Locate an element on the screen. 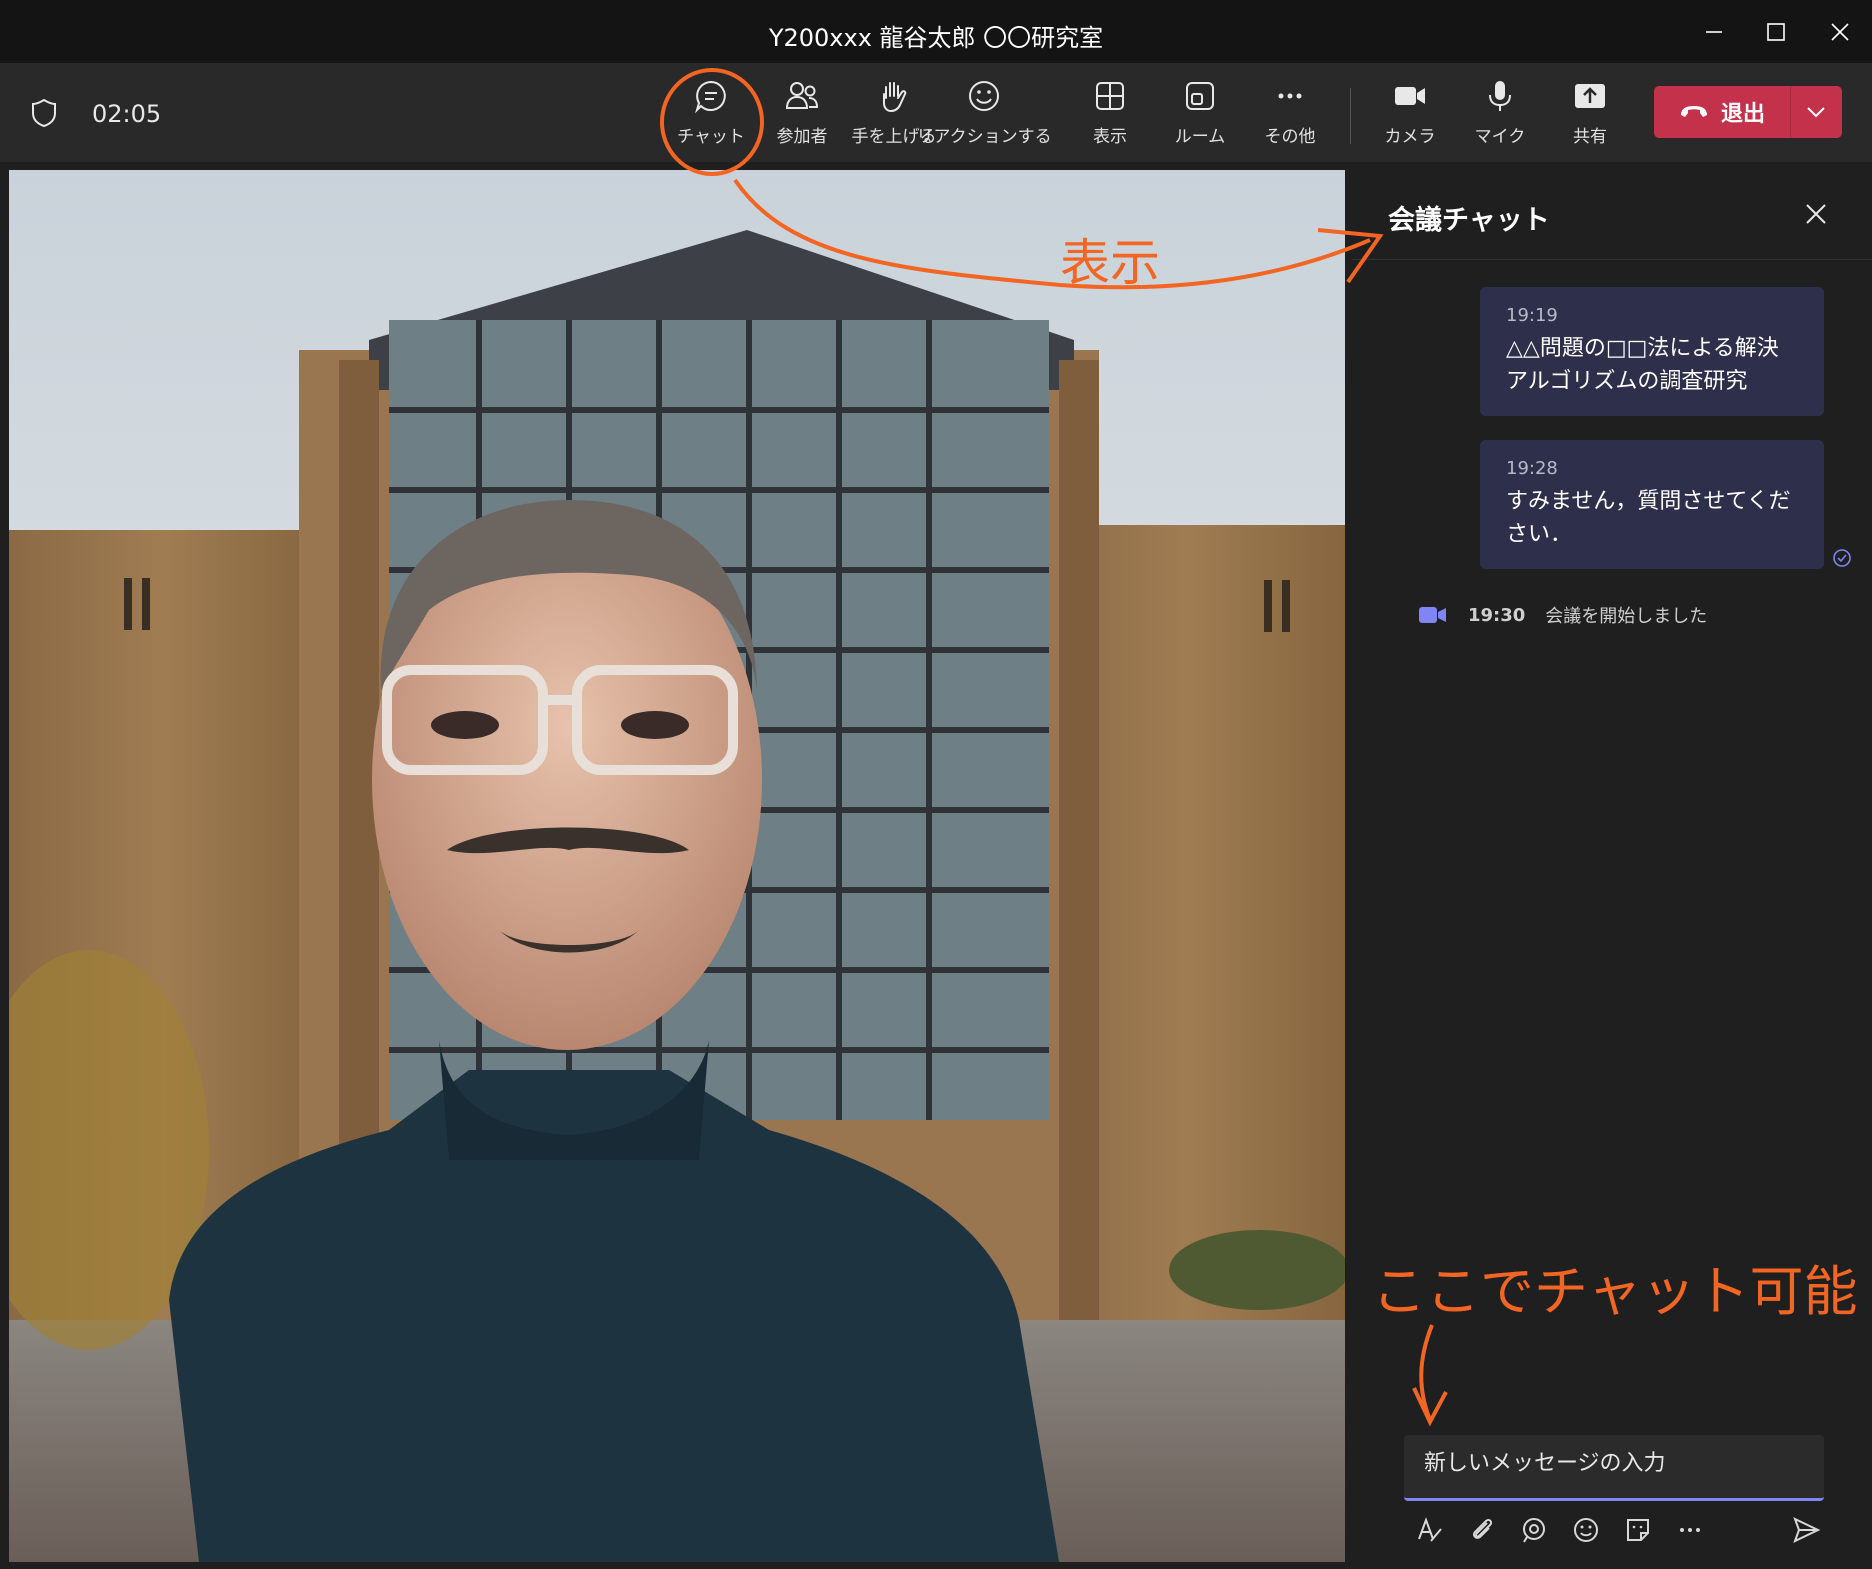 This screenshot has height=1569, width=1872. minimize-icon is located at coordinates (1714, 32).